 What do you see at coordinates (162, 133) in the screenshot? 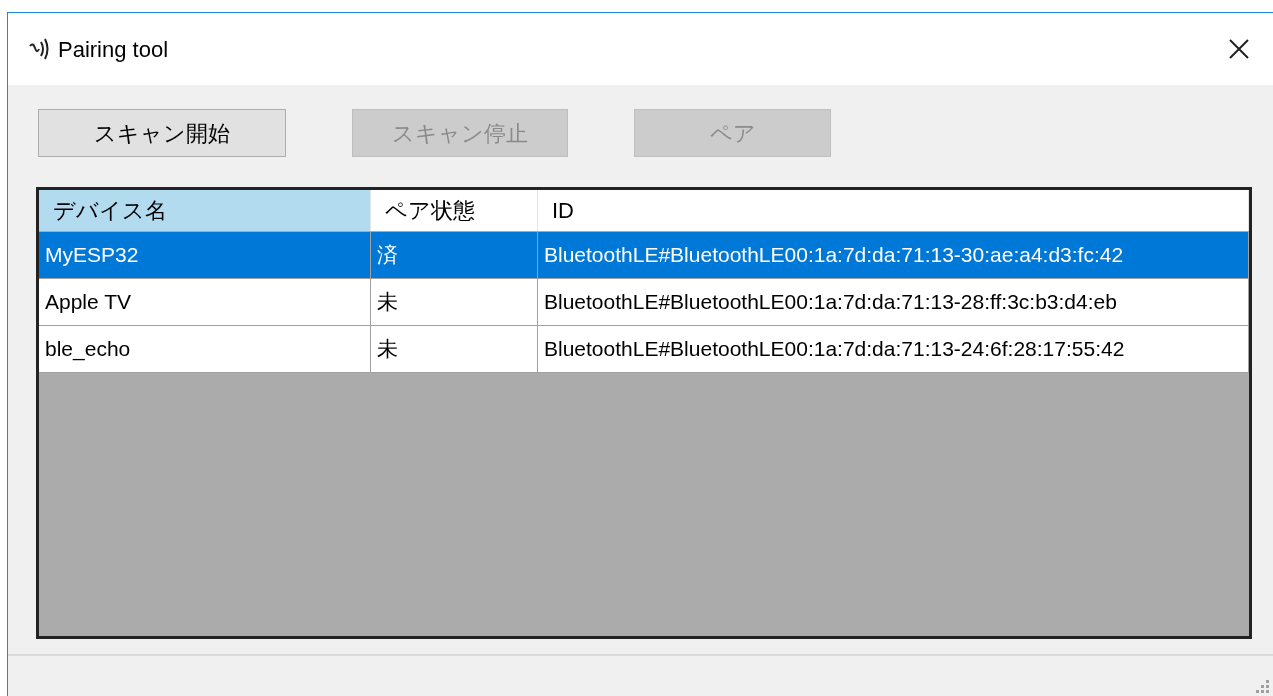
I see `toolbar-button: スキャン開始` at bounding box center [162, 133].